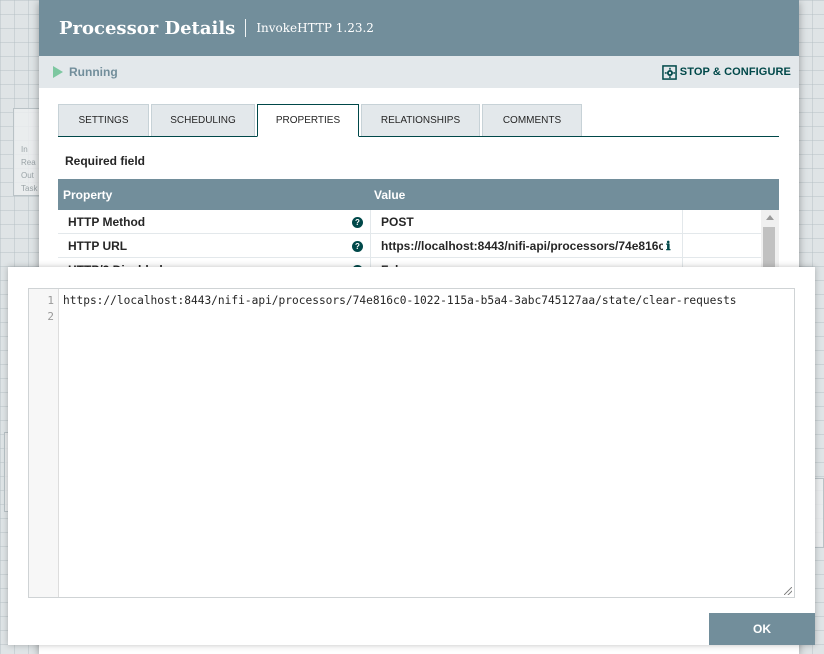 Image resolution: width=824 pixels, height=654 pixels. I want to click on stop-configure-button: STOP & CONFIGURE, so click(726, 72).